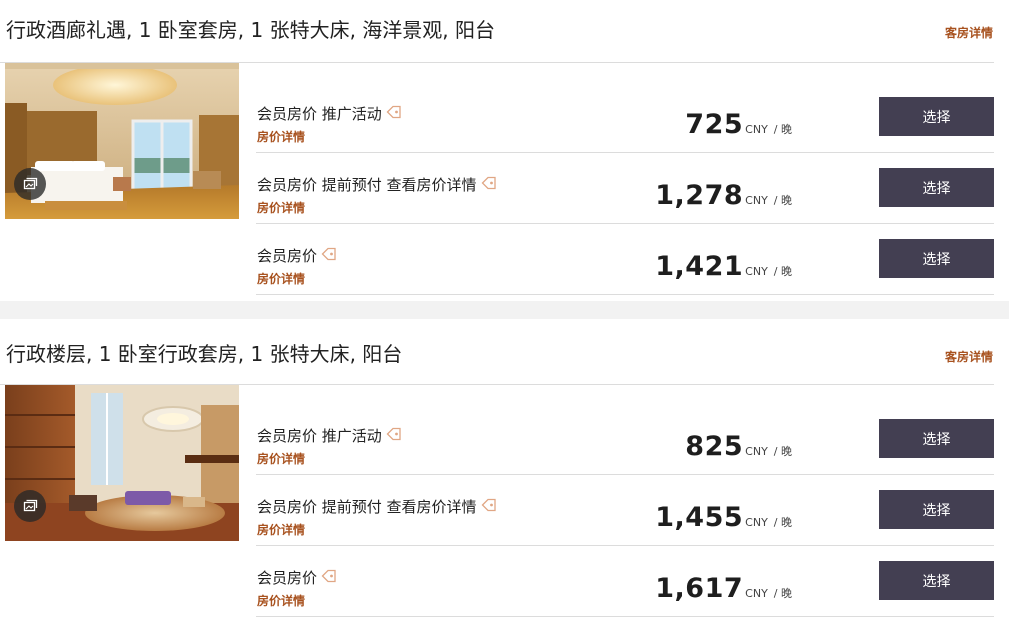  What do you see at coordinates (699, 517) in the screenshot?
I see `price-amount: 1,455` at bounding box center [699, 517].